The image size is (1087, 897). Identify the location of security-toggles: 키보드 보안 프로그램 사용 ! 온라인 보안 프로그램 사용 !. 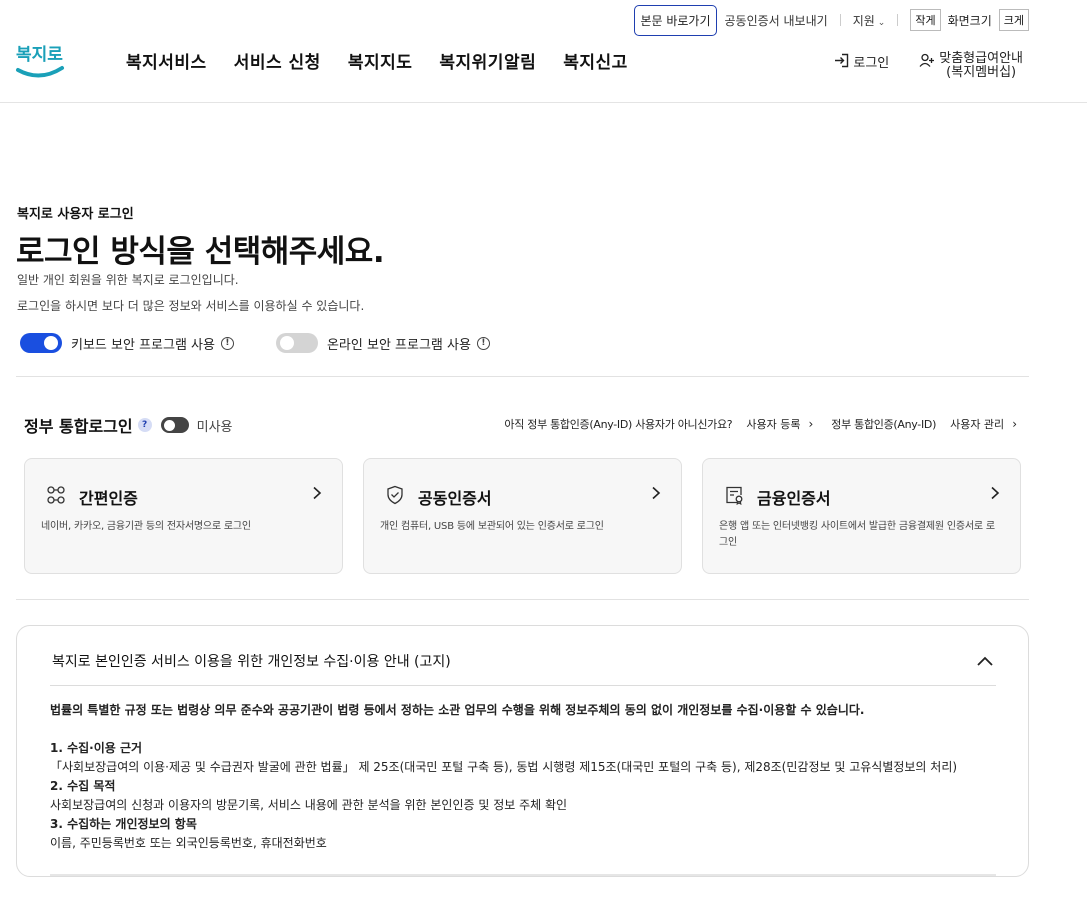
(276, 343).